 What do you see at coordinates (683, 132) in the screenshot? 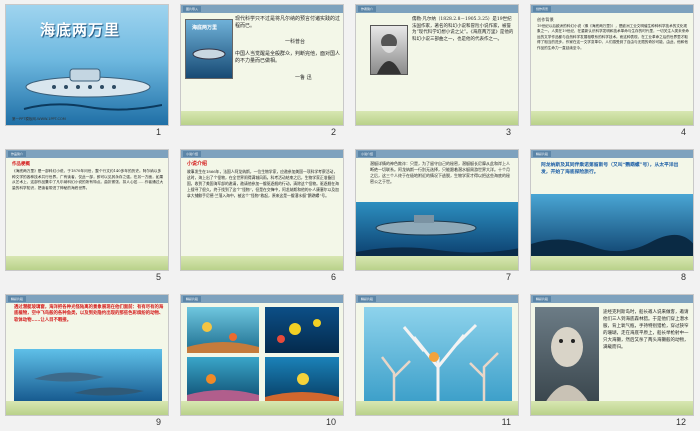
I see `slide-number: 4` at bounding box center [683, 132].